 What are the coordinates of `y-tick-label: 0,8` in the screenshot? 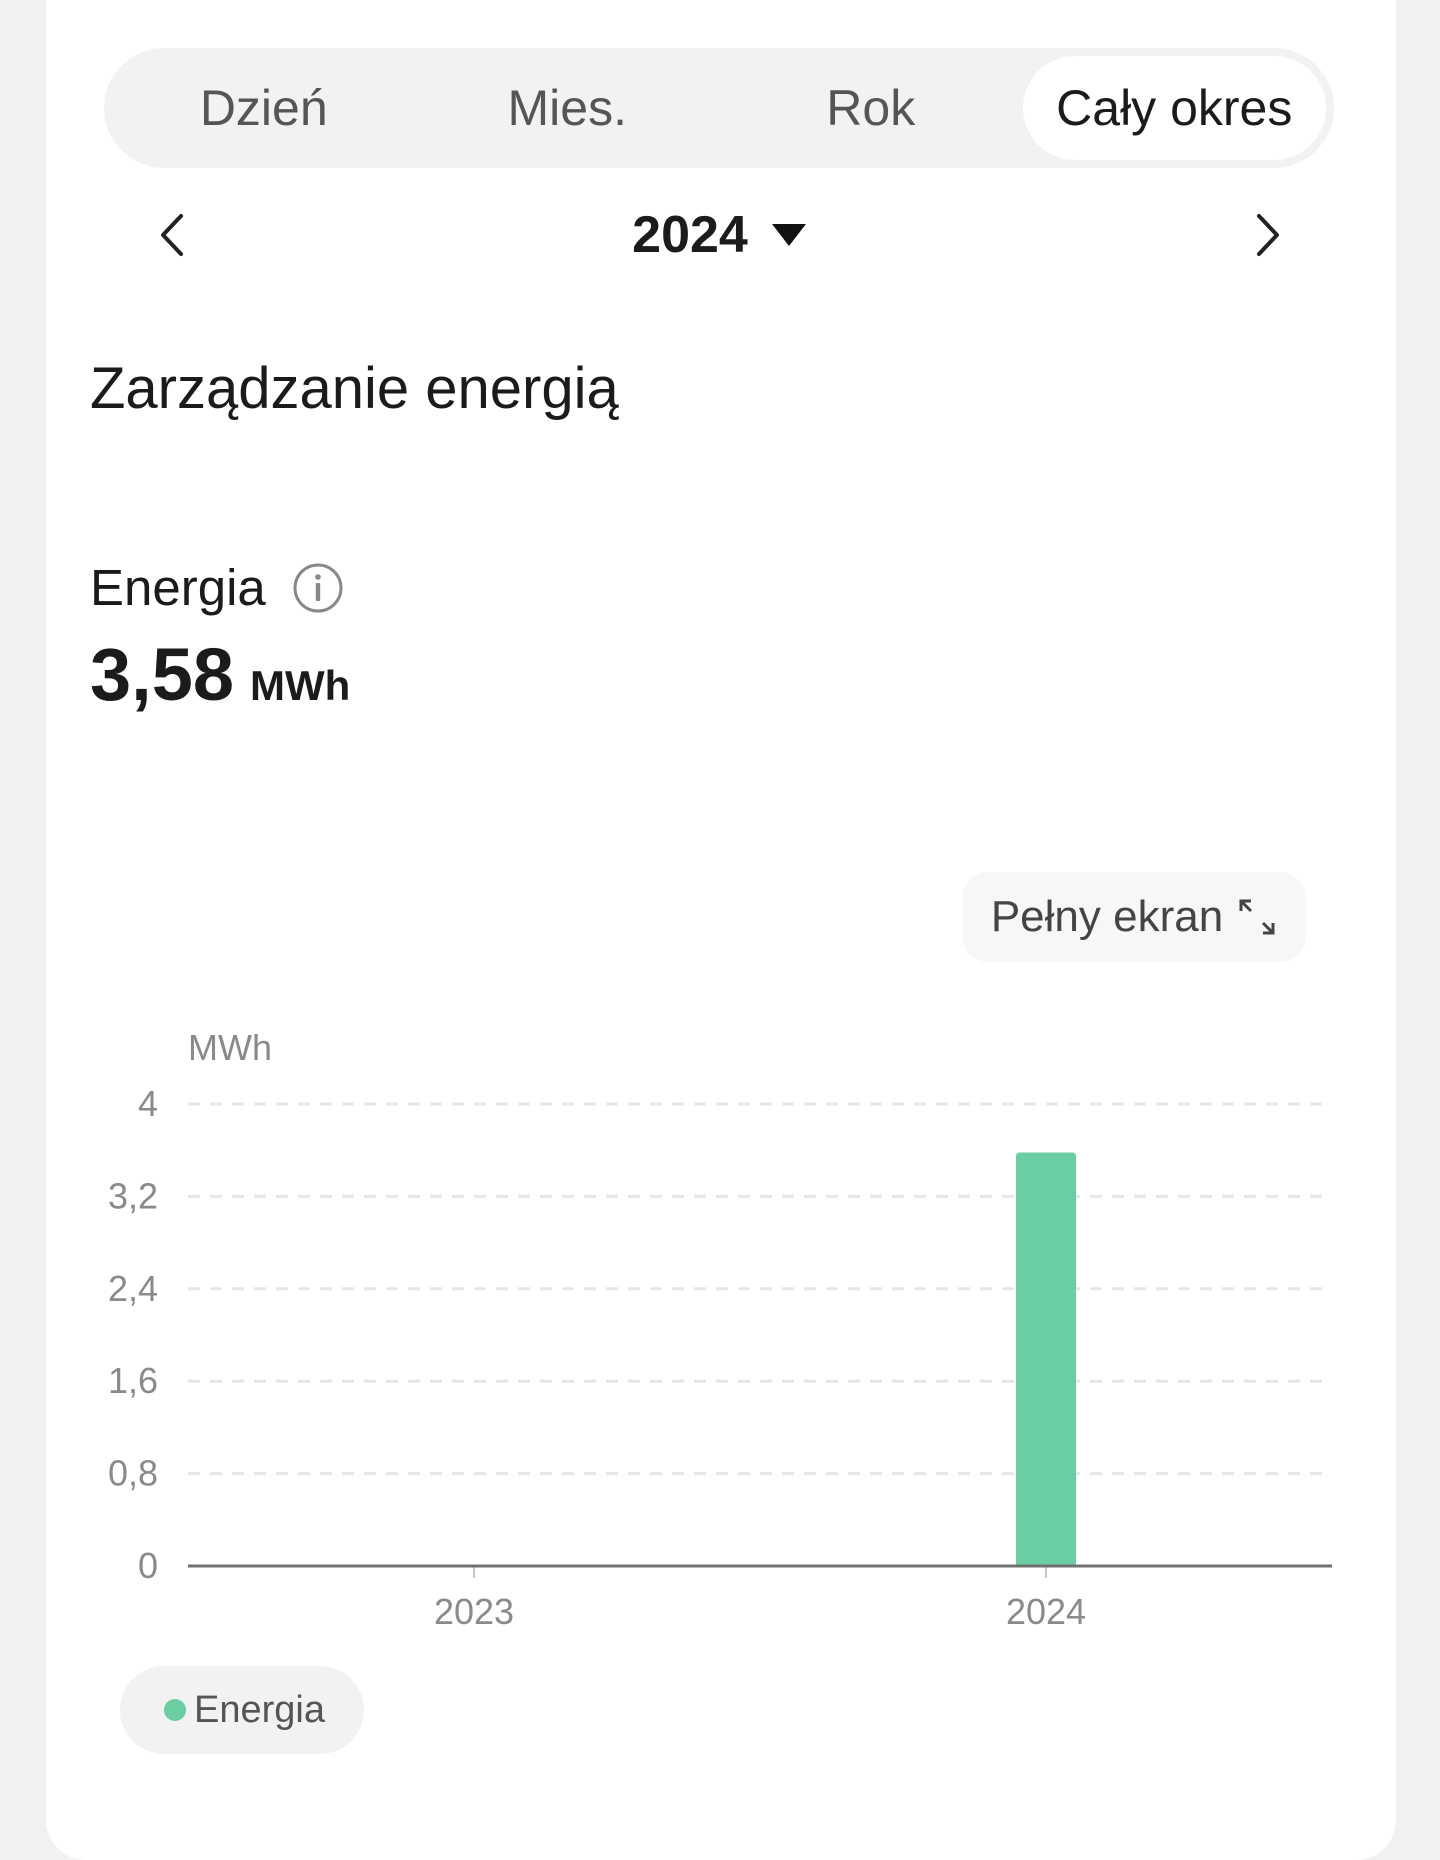 It's located at (133, 1473).